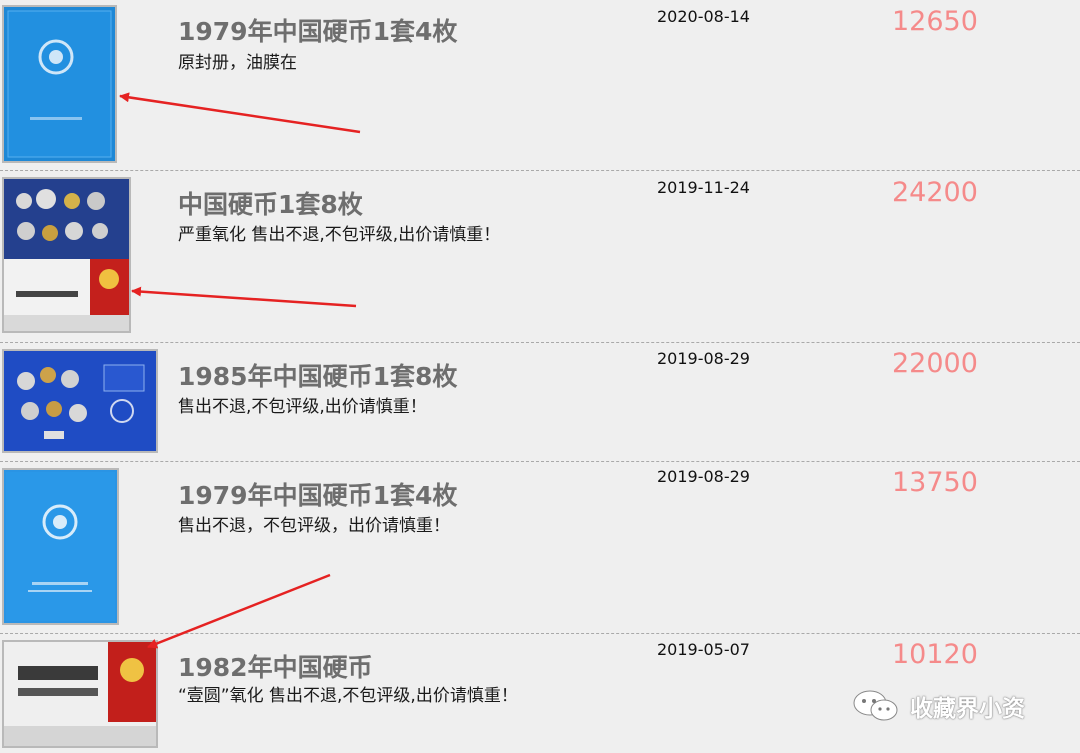 The image size is (1080, 753). Describe the element at coordinates (348, 696) in the screenshot. I see `listing-description: “壹圆”氧化 售出不退,不包评级,出价请慎重！` at that location.